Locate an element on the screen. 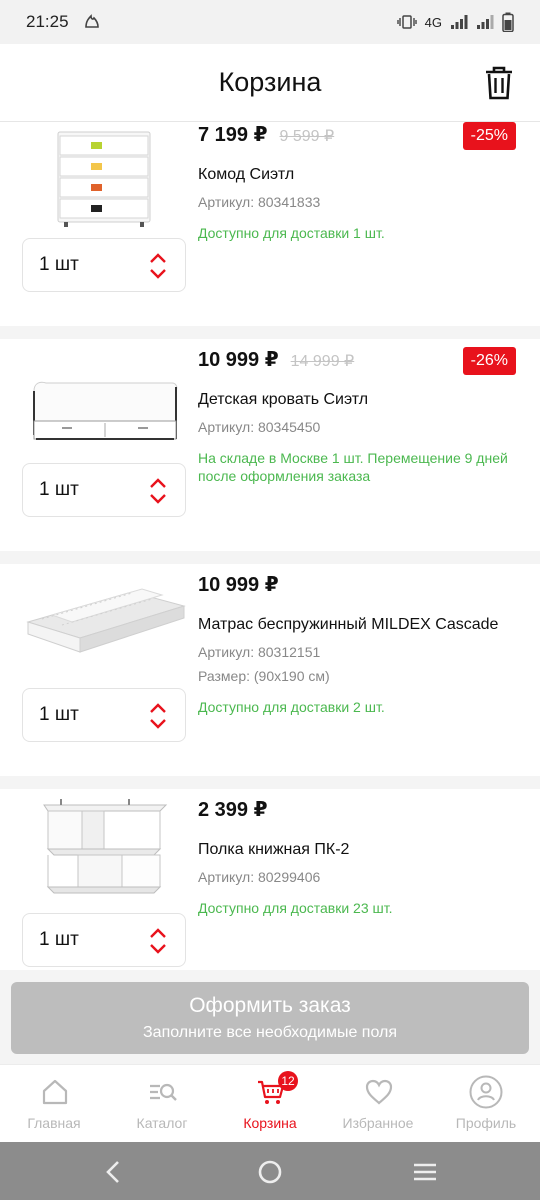 This screenshot has width=540, height=1200. catalog-icon is located at coordinates (163, 1092).